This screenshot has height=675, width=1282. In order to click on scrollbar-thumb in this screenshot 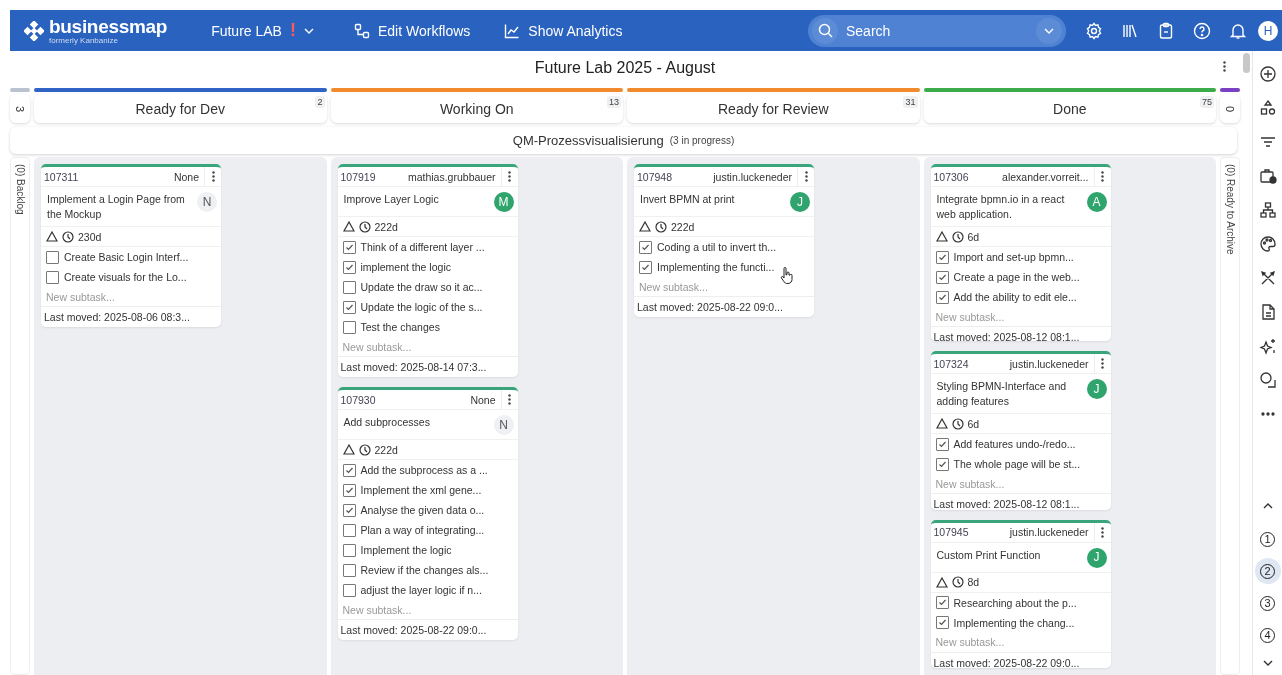, I will do `click(1246, 63)`.